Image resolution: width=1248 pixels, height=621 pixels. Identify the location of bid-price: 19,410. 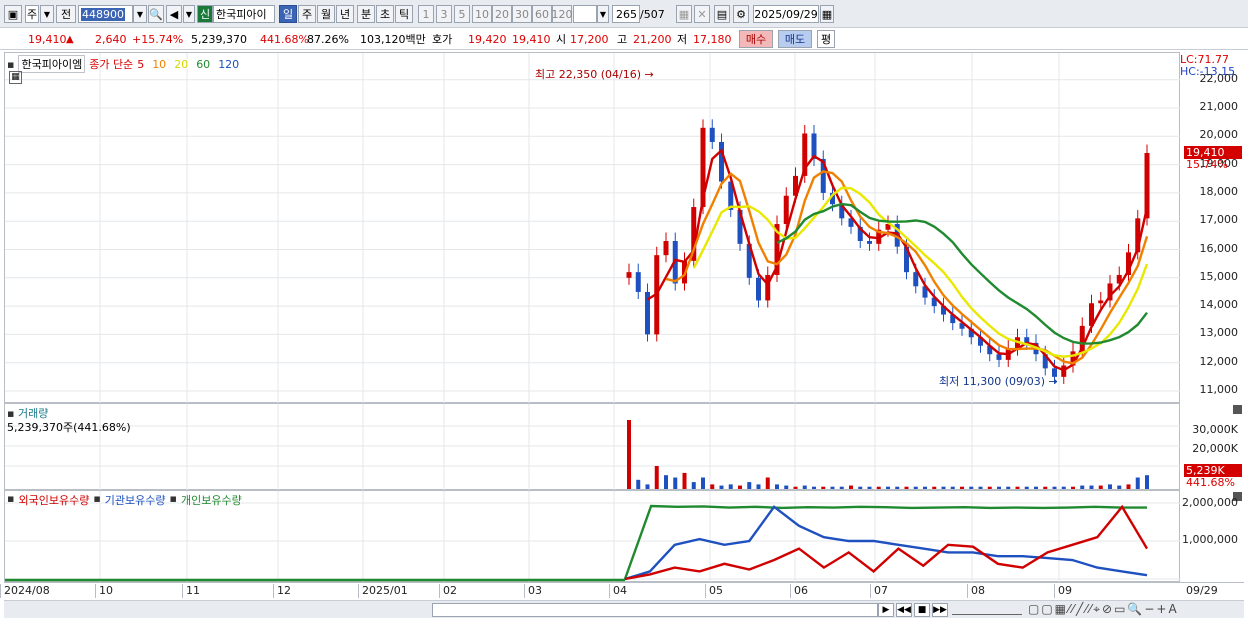
(531, 39).